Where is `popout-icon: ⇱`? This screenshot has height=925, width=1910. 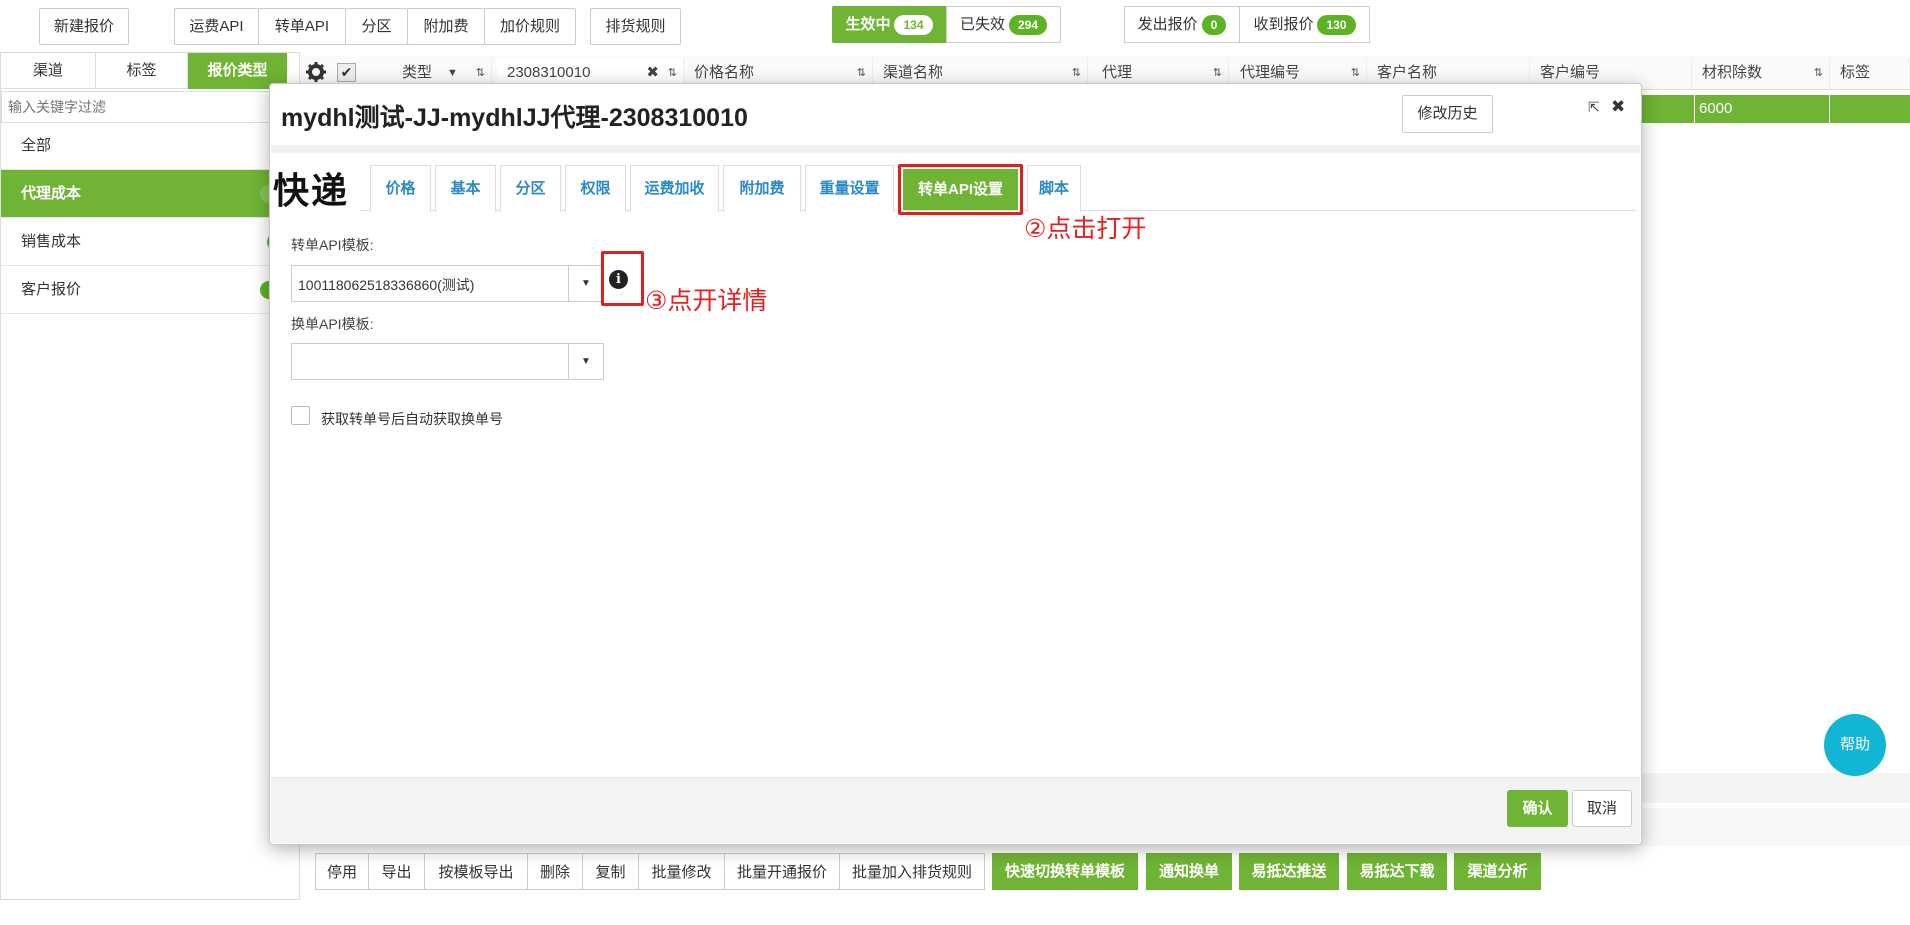
popout-icon: ⇱ is located at coordinates (1594, 107).